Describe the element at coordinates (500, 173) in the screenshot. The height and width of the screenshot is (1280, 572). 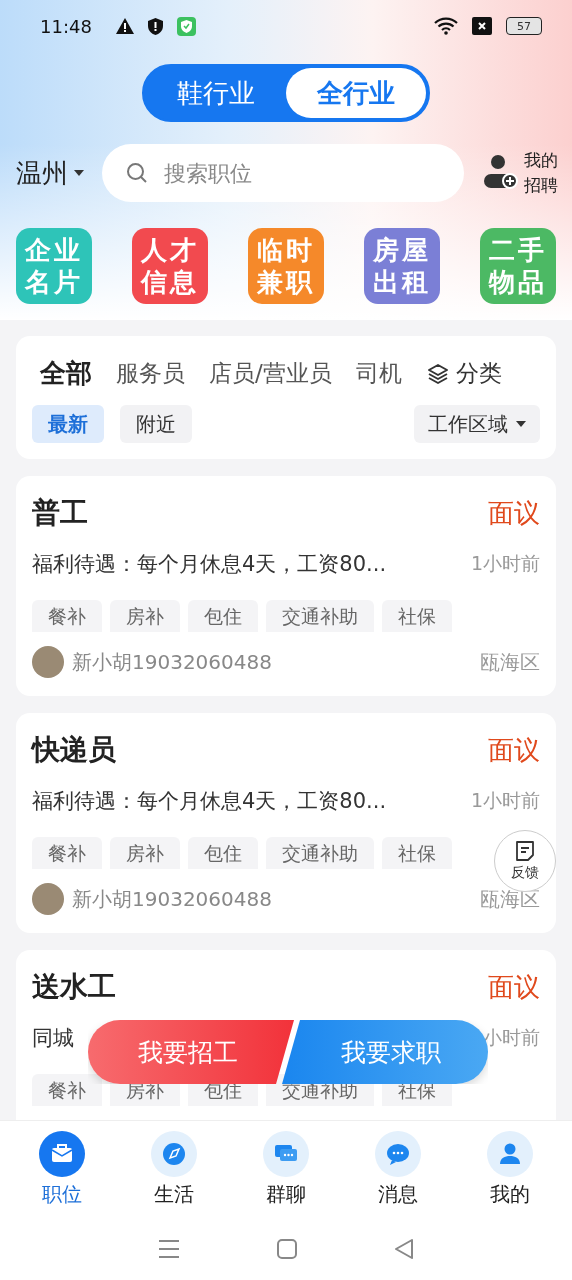
I see `person-add-icon` at that location.